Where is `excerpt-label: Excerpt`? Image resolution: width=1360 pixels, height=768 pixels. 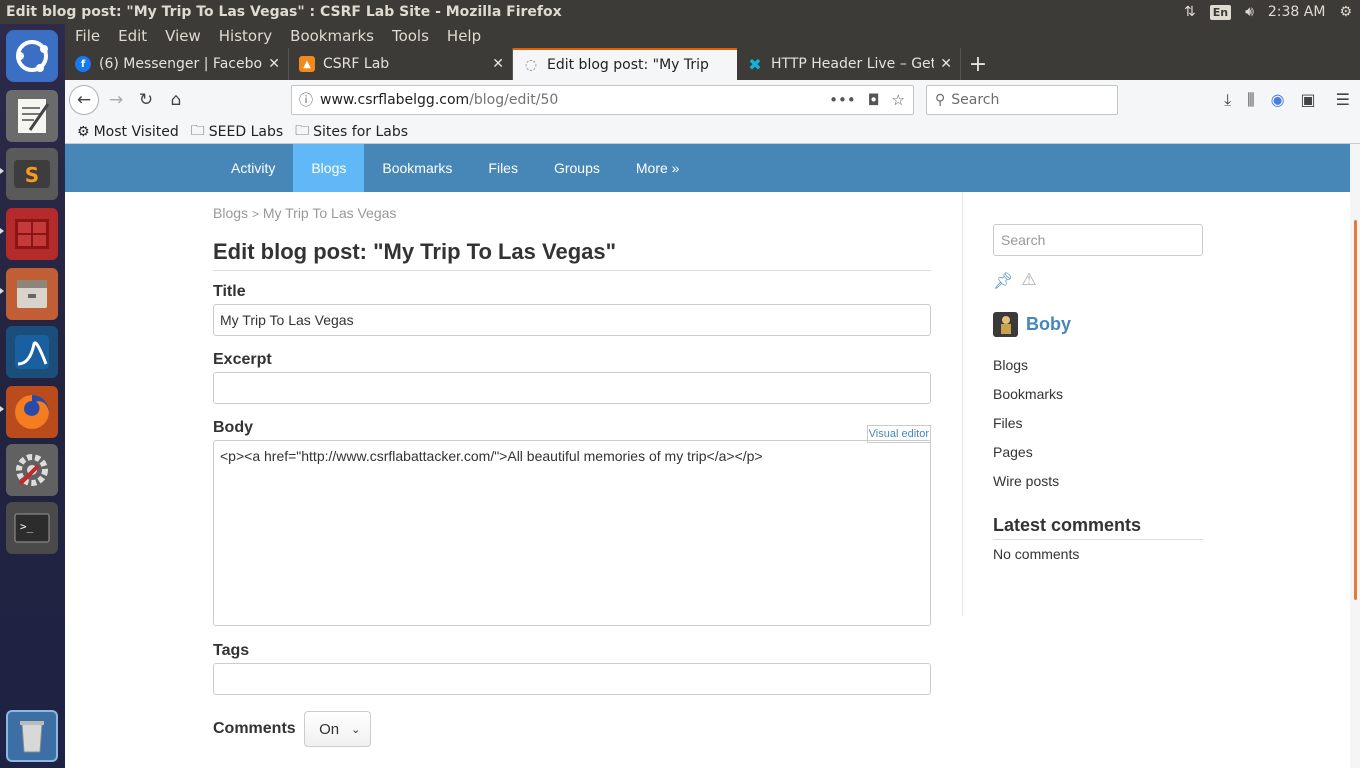 excerpt-label: Excerpt is located at coordinates (242, 359).